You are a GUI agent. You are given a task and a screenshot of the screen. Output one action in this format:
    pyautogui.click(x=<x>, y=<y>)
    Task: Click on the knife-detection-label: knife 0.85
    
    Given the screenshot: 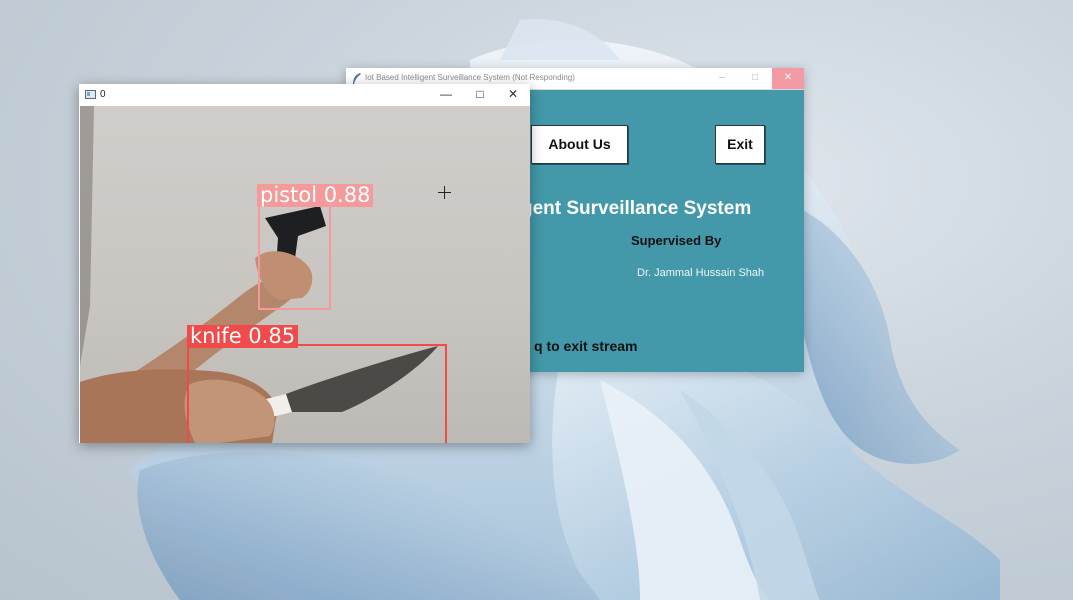 What is the action you would take?
    pyautogui.click(x=243, y=336)
    